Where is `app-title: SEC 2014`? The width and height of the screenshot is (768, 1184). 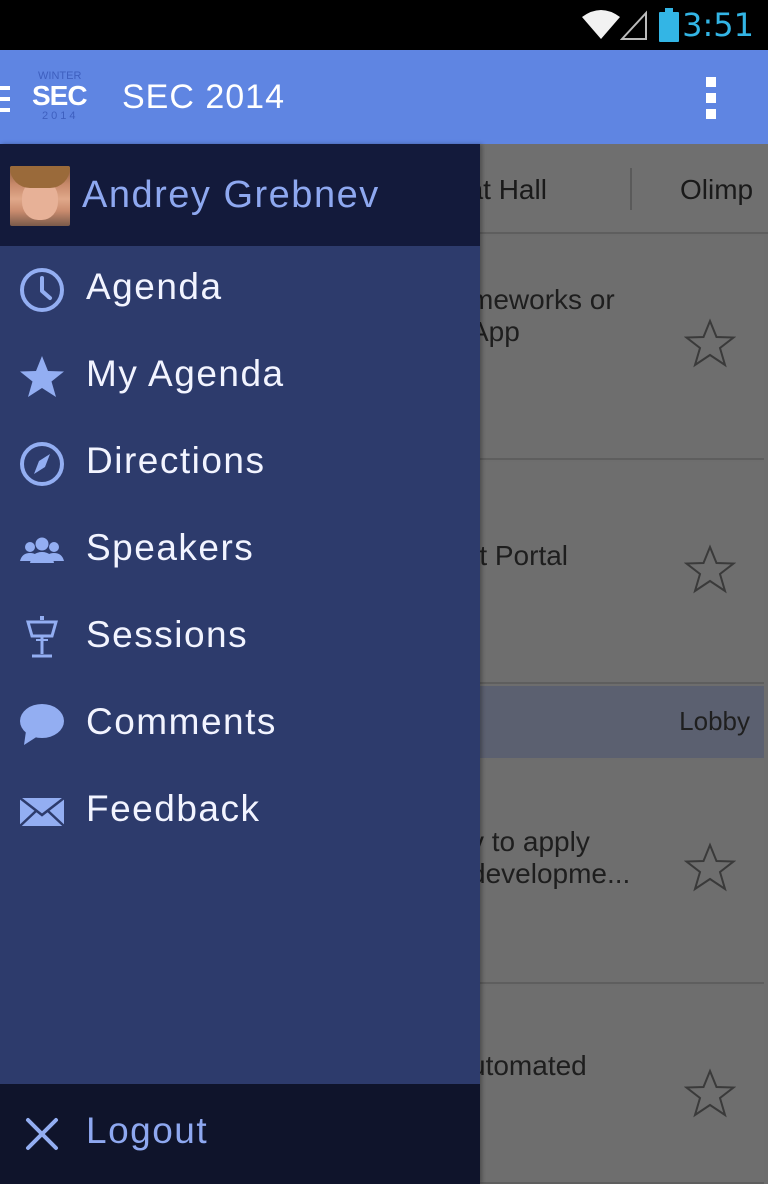
app-title: SEC 2014 is located at coordinates (203, 97).